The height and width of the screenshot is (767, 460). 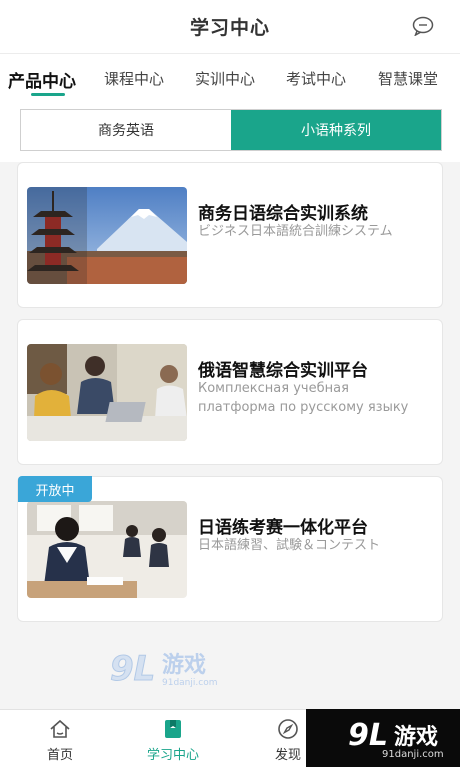 I want to click on home-icon, so click(x=60, y=728).